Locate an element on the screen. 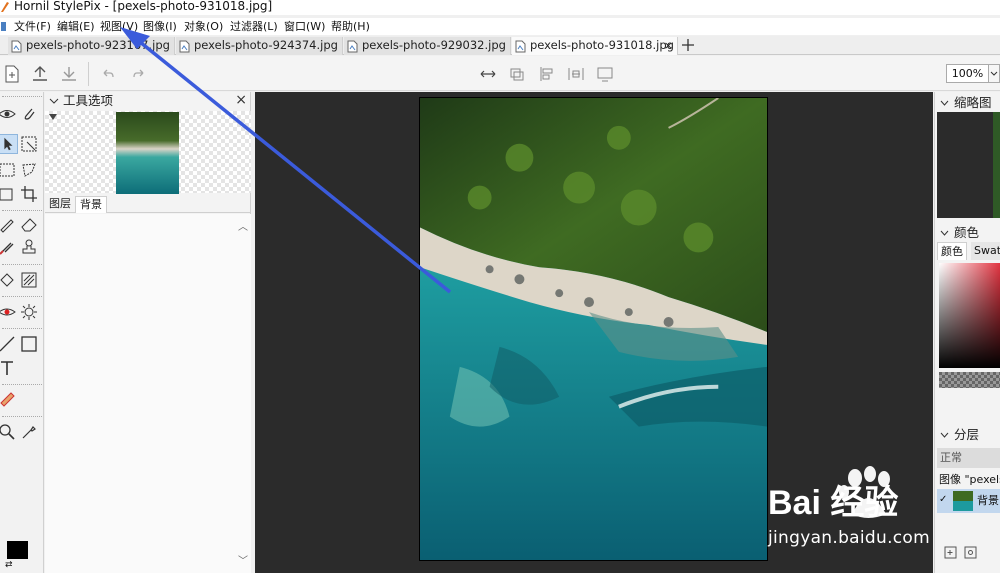  foreground-color-swatch is located at coordinates (17, 550).